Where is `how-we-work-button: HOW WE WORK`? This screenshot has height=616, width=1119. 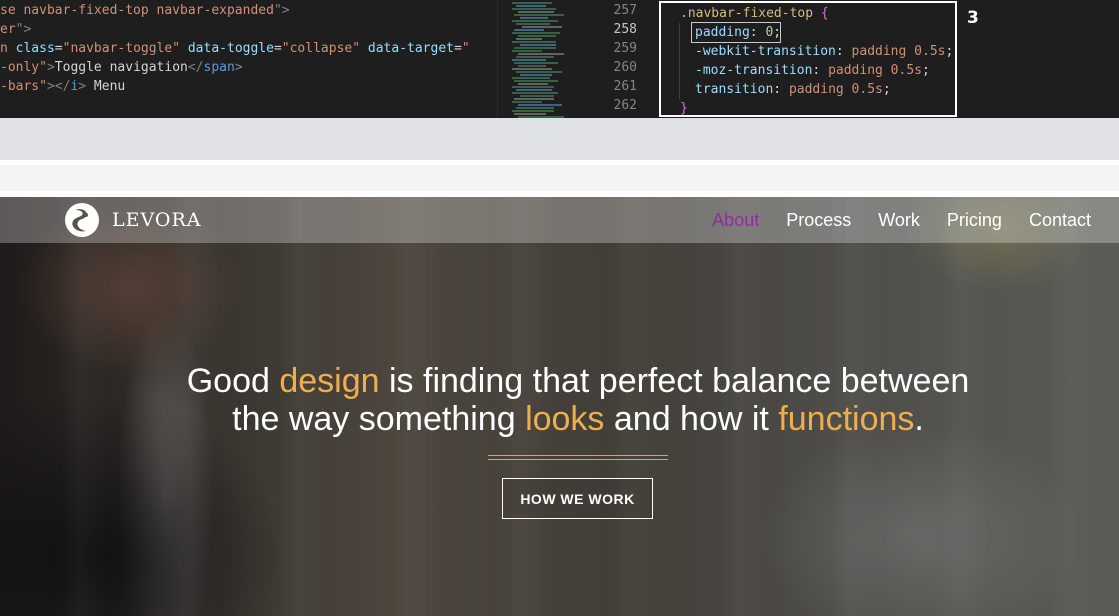 how-we-work-button: HOW WE WORK is located at coordinates (577, 498).